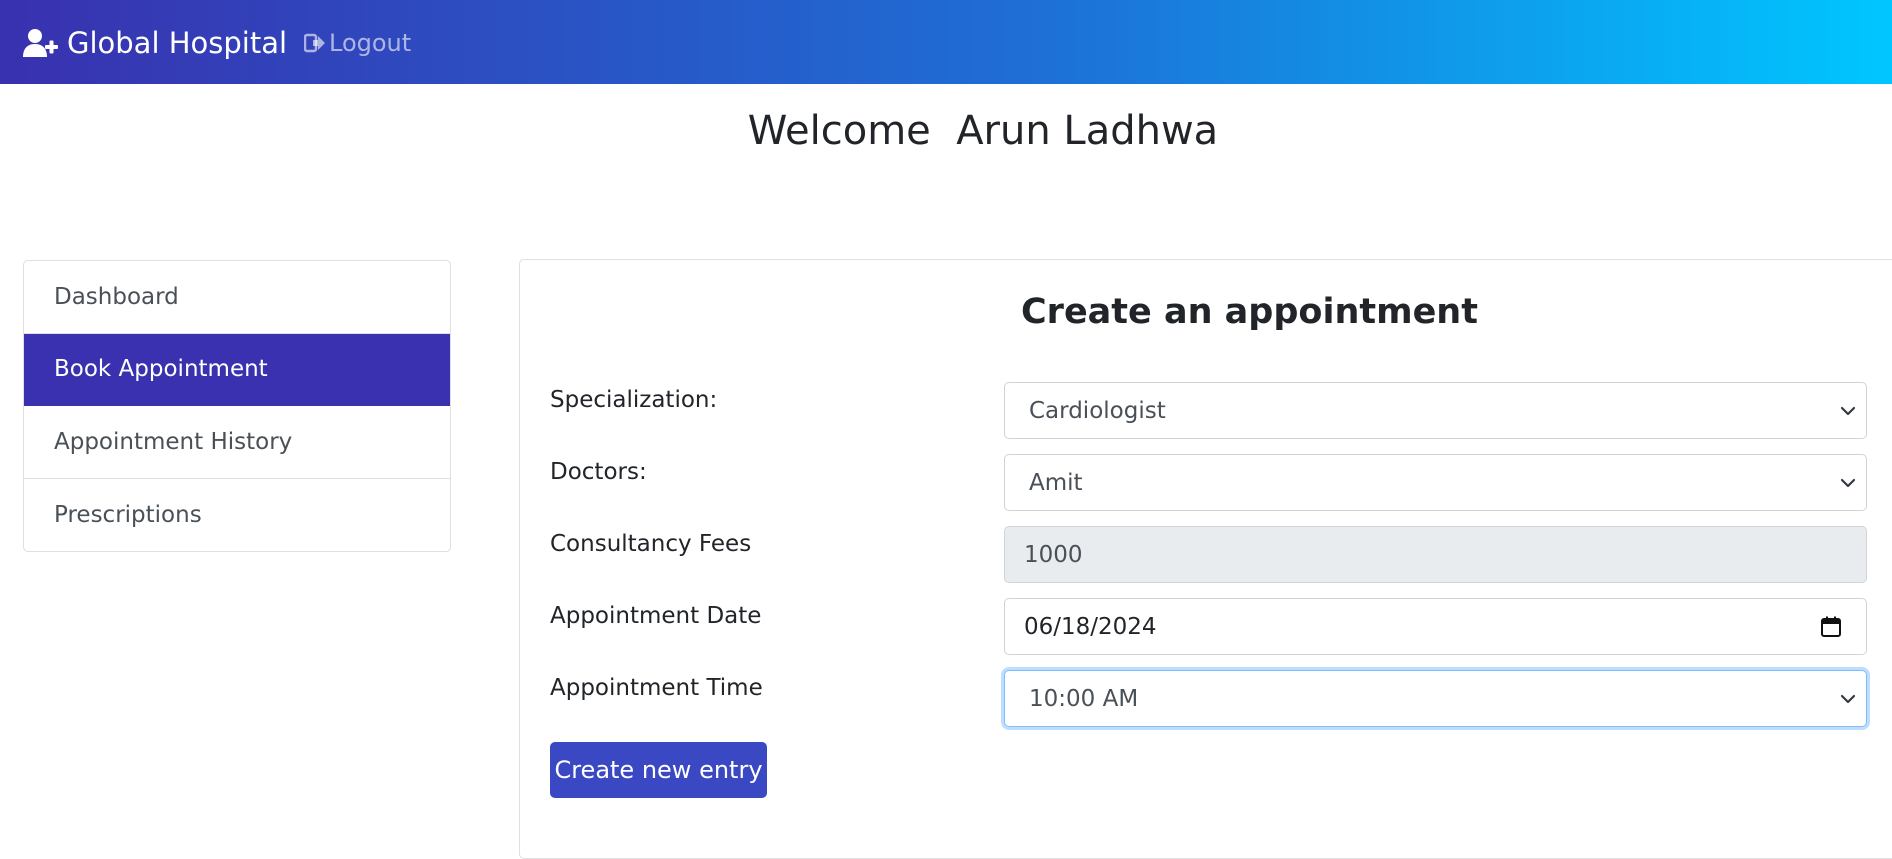 The image size is (1892, 859). I want to click on sign-out-icon, so click(315, 43).